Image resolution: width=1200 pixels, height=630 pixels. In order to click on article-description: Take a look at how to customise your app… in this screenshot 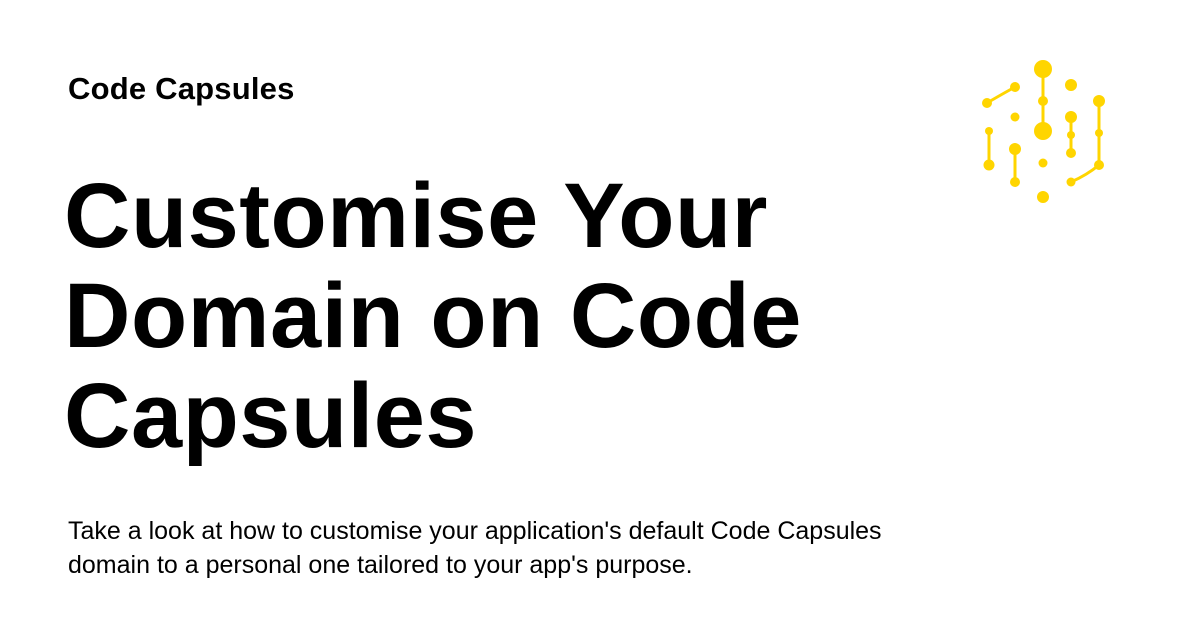, I will do `click(475, 548)`.